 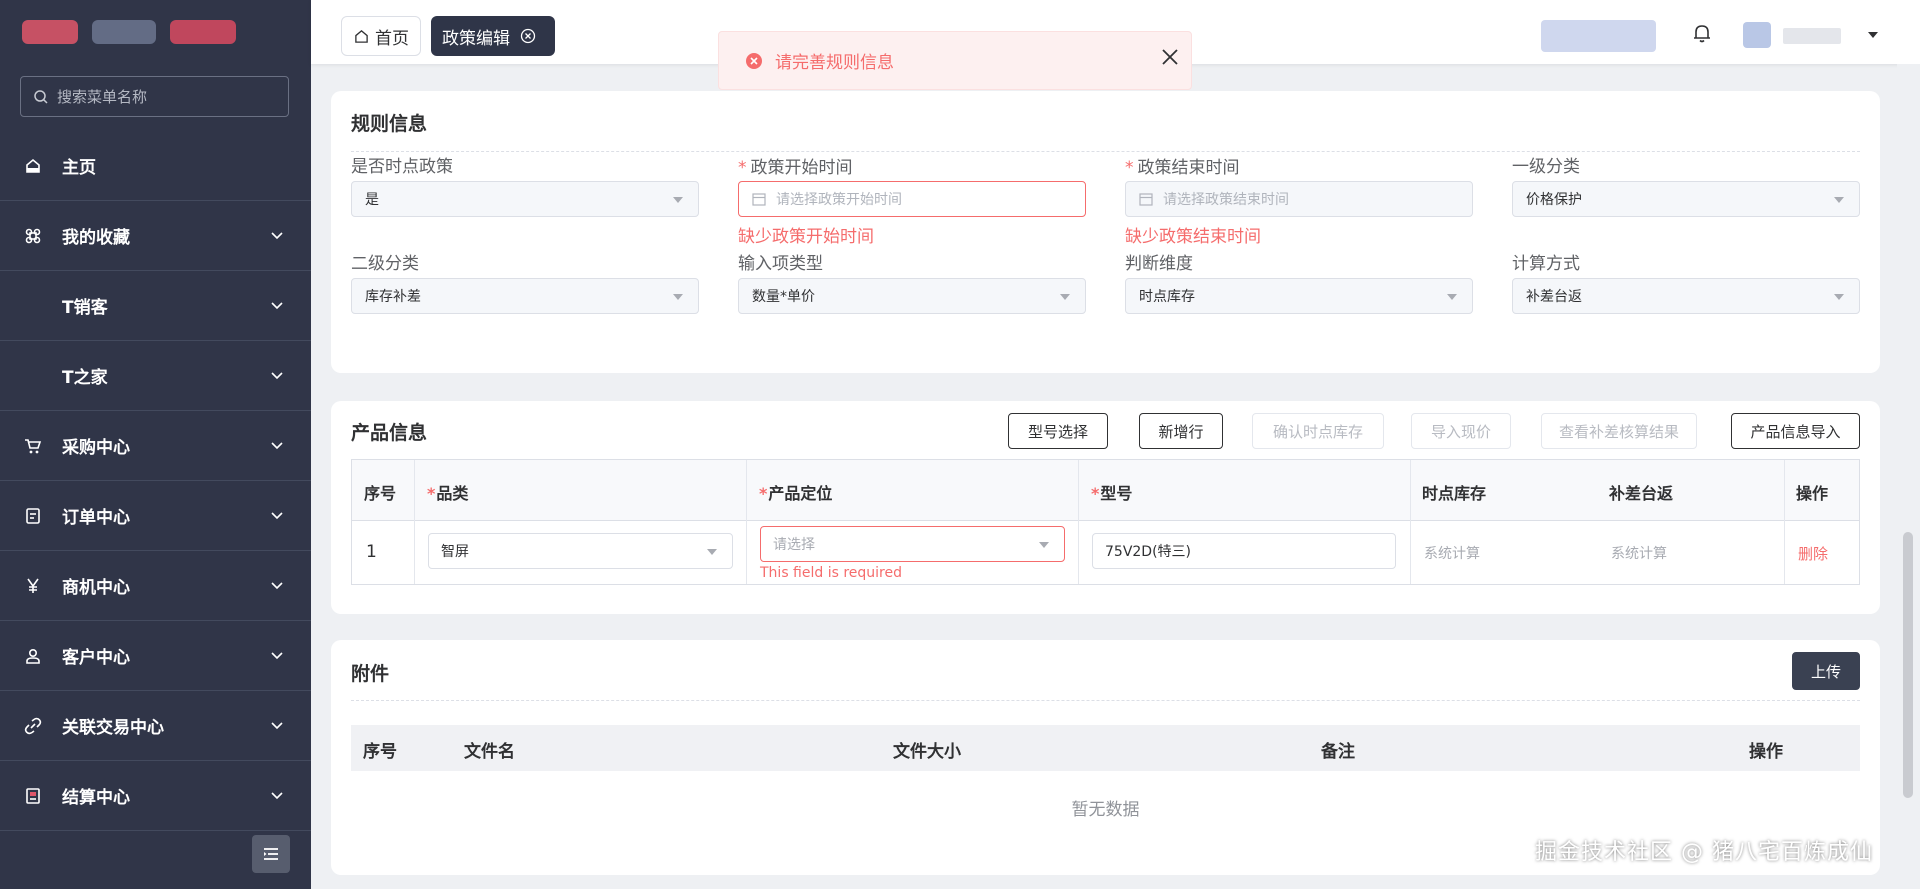 What do you see at coordinates (155, 586) in the screenshot?
I see `sidebar-item-opportunities: 商机中心` at bounding box center [155, 586].